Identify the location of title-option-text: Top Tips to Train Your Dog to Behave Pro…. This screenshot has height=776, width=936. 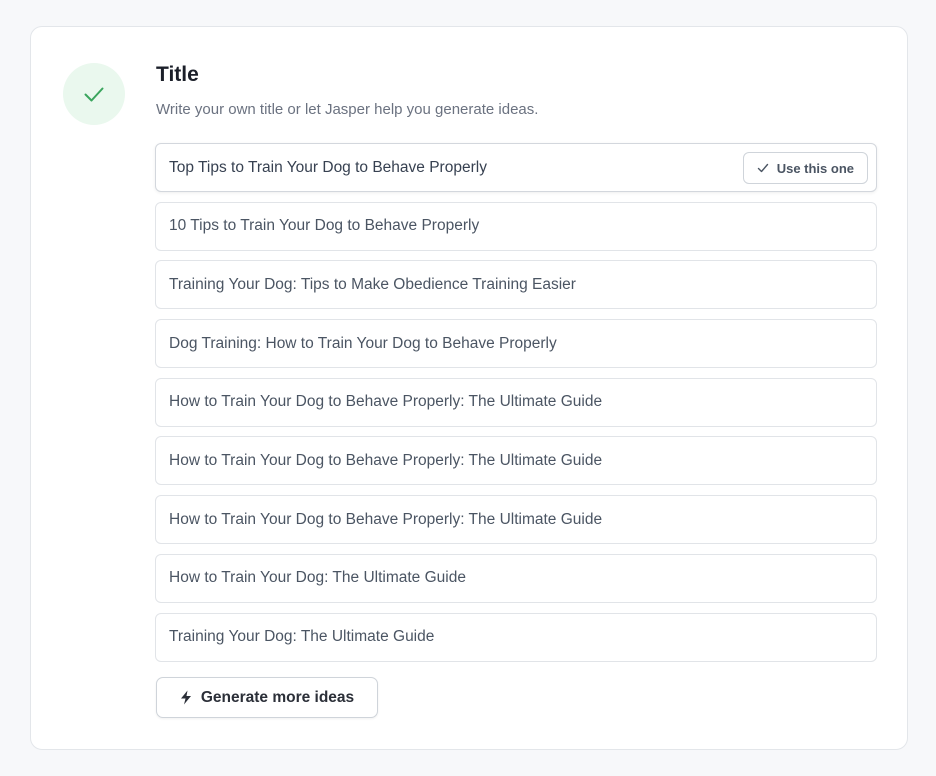
(328, 167).